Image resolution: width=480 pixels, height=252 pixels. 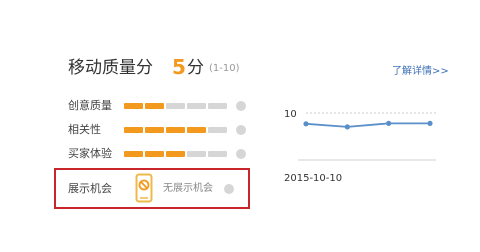 What do you see at coordinates (290, 114) in the screenshot?
I see `y-tick-label: 10` at bounding box center [290, 114].